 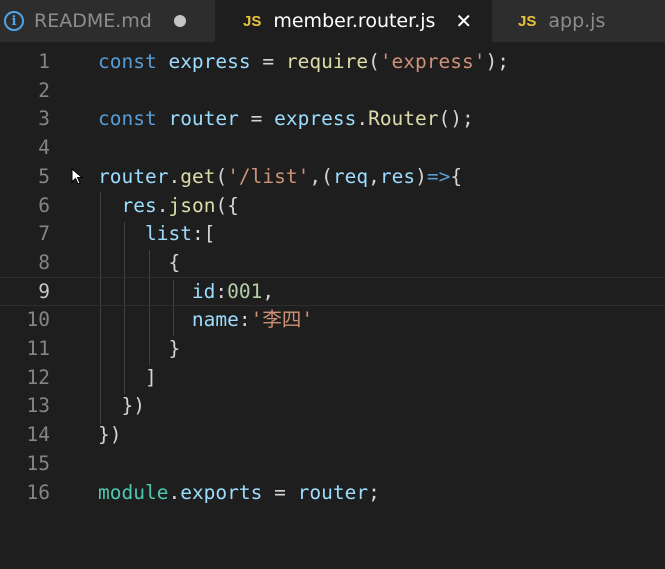 I want to click on code-token: name, so click(x=215, y=319).